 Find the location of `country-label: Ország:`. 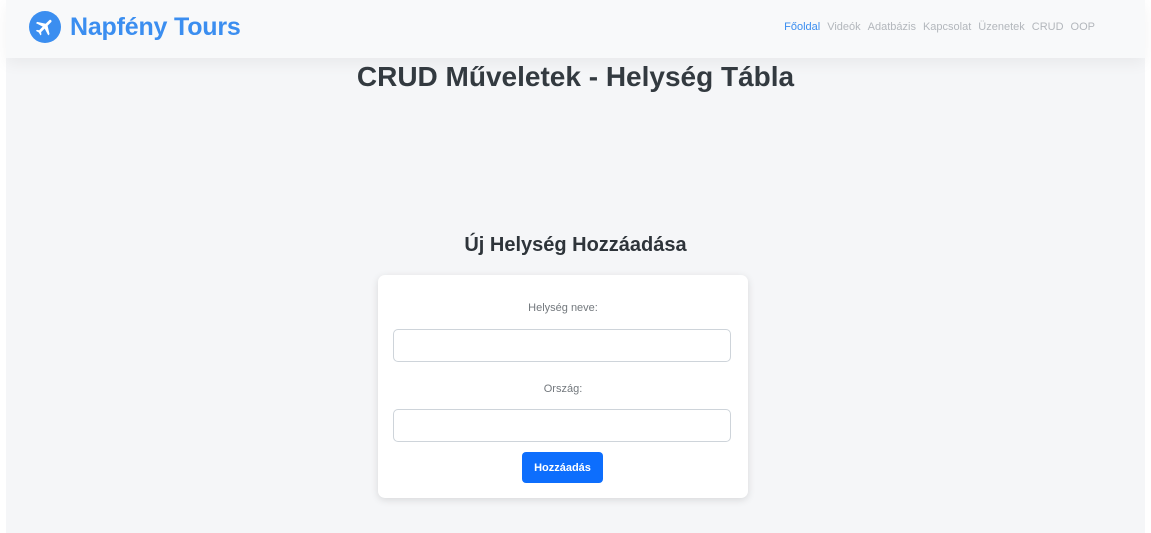

country-label: Ország: is located at coordinates (563, 389).